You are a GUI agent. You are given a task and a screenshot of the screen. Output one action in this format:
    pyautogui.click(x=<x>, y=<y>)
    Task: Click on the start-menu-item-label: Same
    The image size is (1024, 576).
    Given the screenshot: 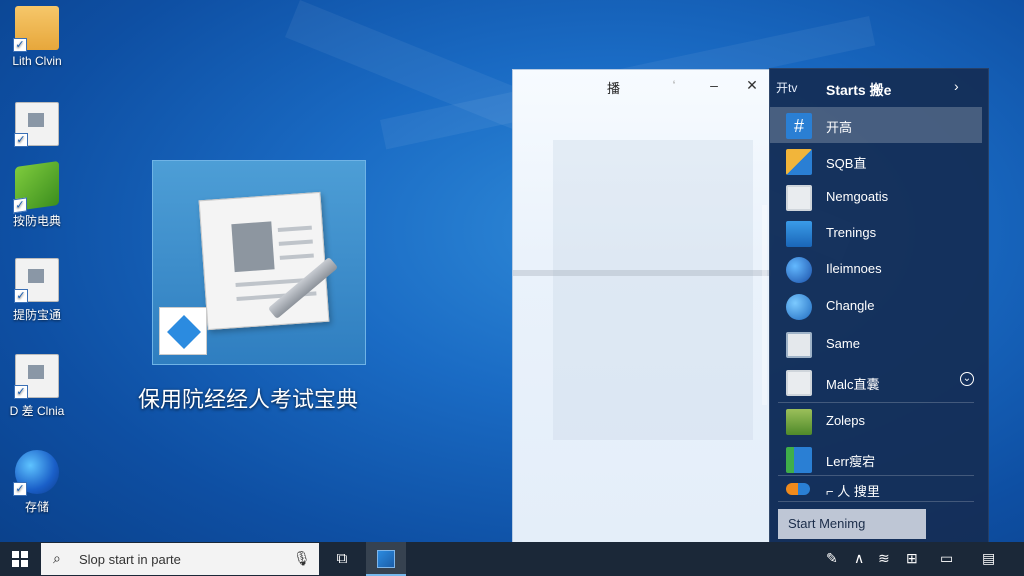 What is the action you would take?
    pyautogui.click(x=843, y=343)
    